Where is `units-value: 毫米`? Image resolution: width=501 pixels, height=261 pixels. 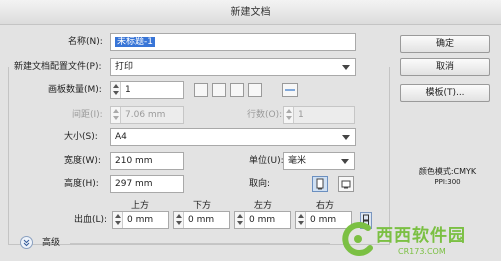 units-value: 毫米 is located at coordinates (297, 161).